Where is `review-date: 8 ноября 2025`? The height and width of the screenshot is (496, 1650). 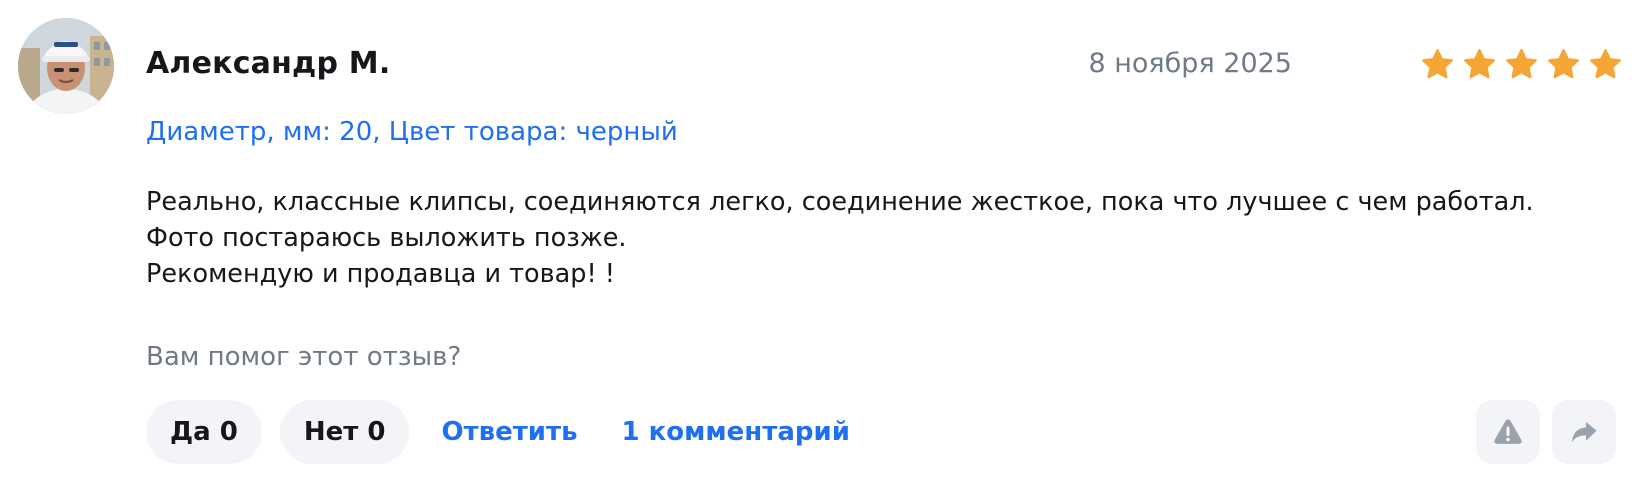 review-date: 8 ноября 2025 is located at coordinates (1190, 63).